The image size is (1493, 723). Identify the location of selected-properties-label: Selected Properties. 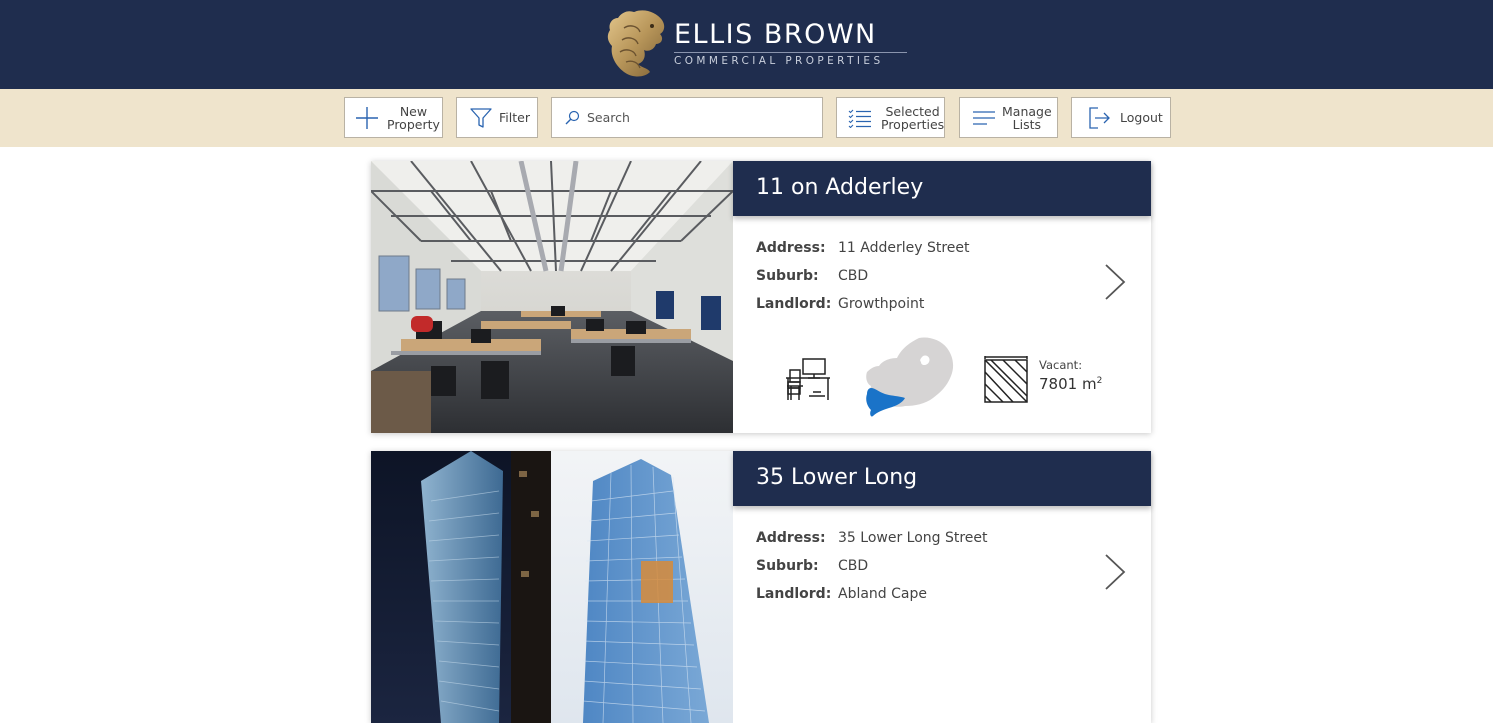
(913, 117).